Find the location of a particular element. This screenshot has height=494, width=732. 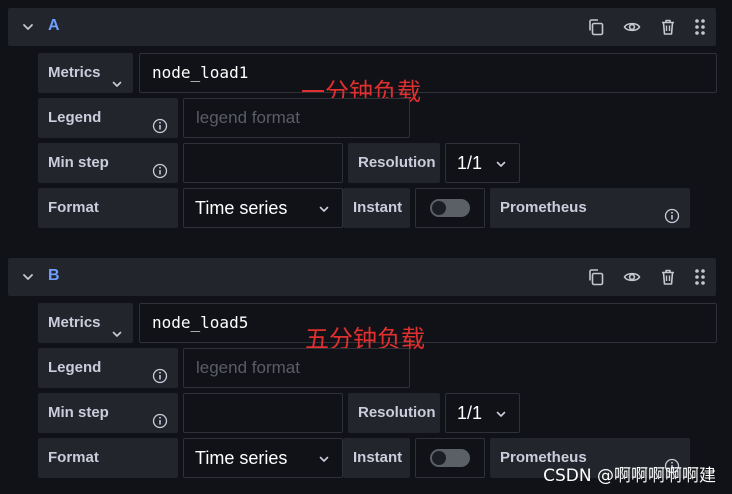

query-text: node_load5 is located at coordinates (200, 322).